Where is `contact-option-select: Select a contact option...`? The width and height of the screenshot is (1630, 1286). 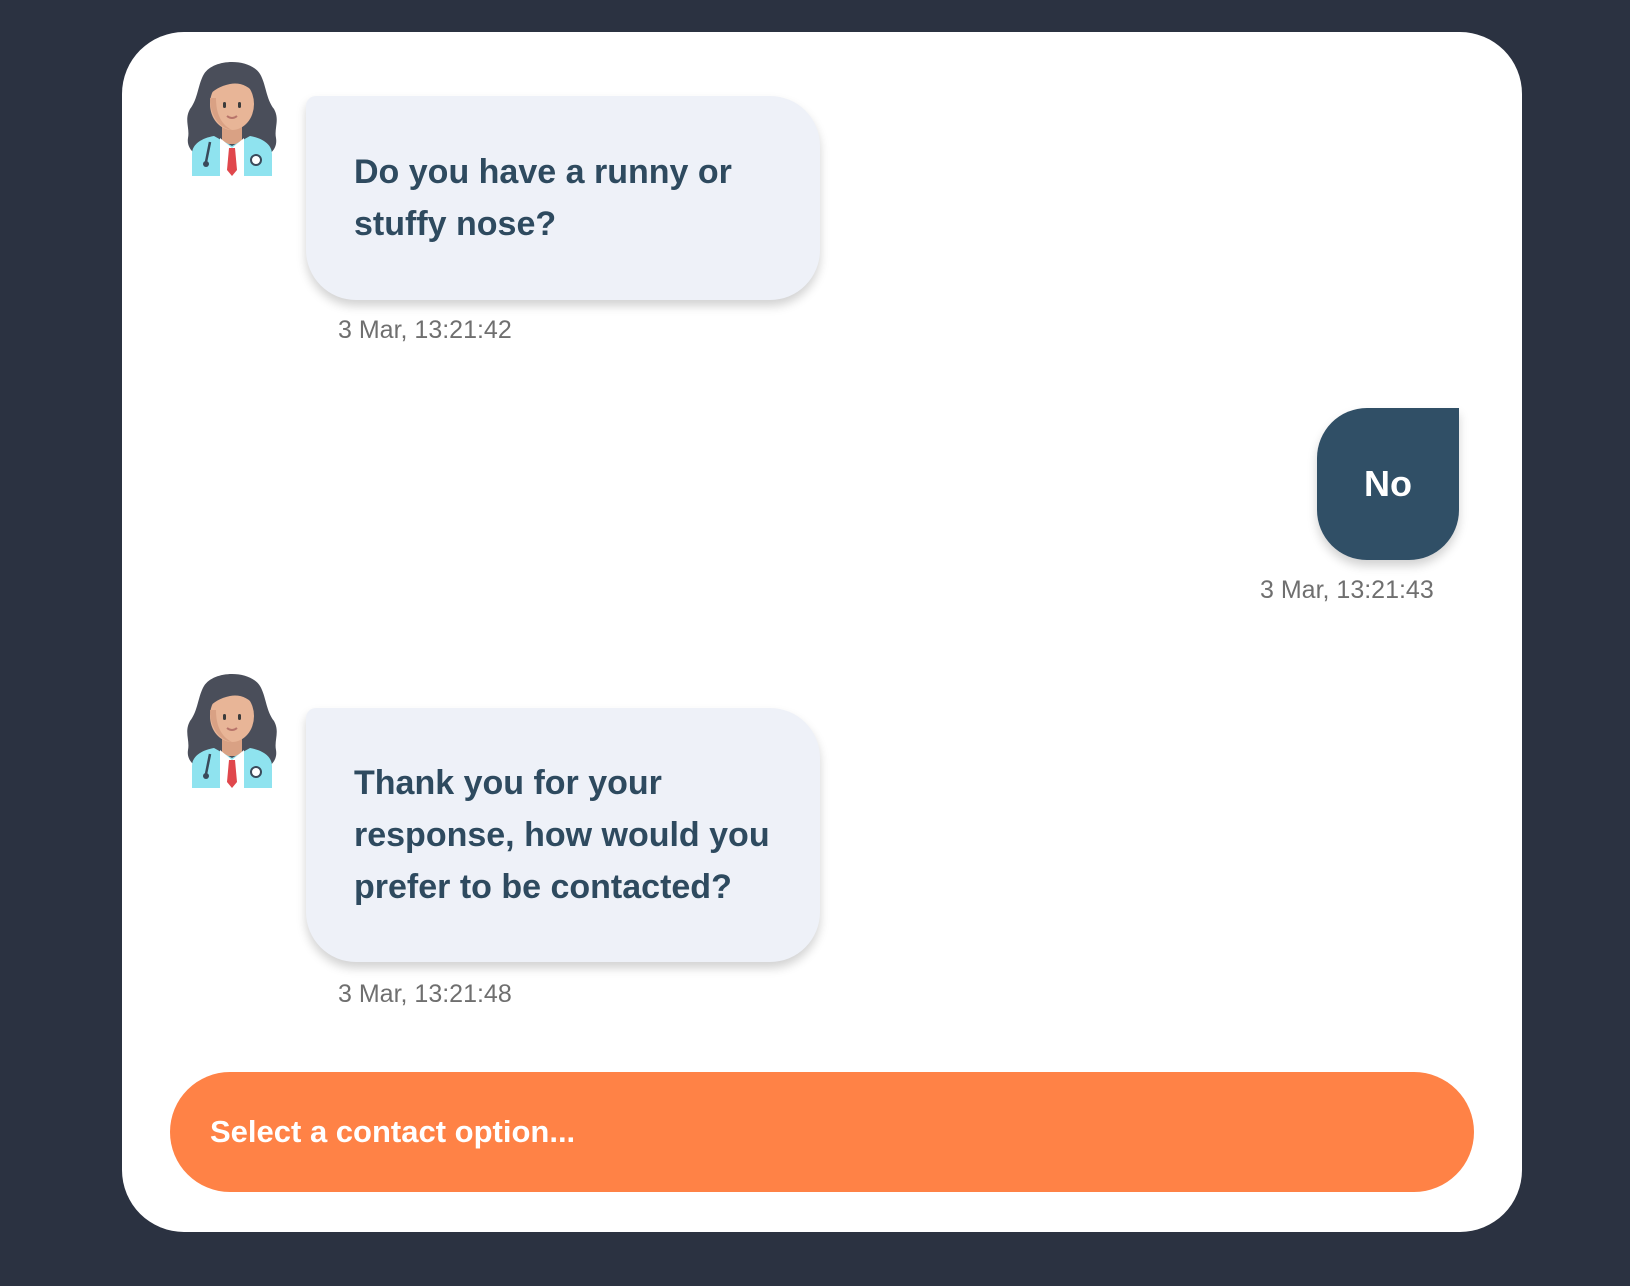
contact-option-select: Select a contact option... is located at coordinates (822, 1132).